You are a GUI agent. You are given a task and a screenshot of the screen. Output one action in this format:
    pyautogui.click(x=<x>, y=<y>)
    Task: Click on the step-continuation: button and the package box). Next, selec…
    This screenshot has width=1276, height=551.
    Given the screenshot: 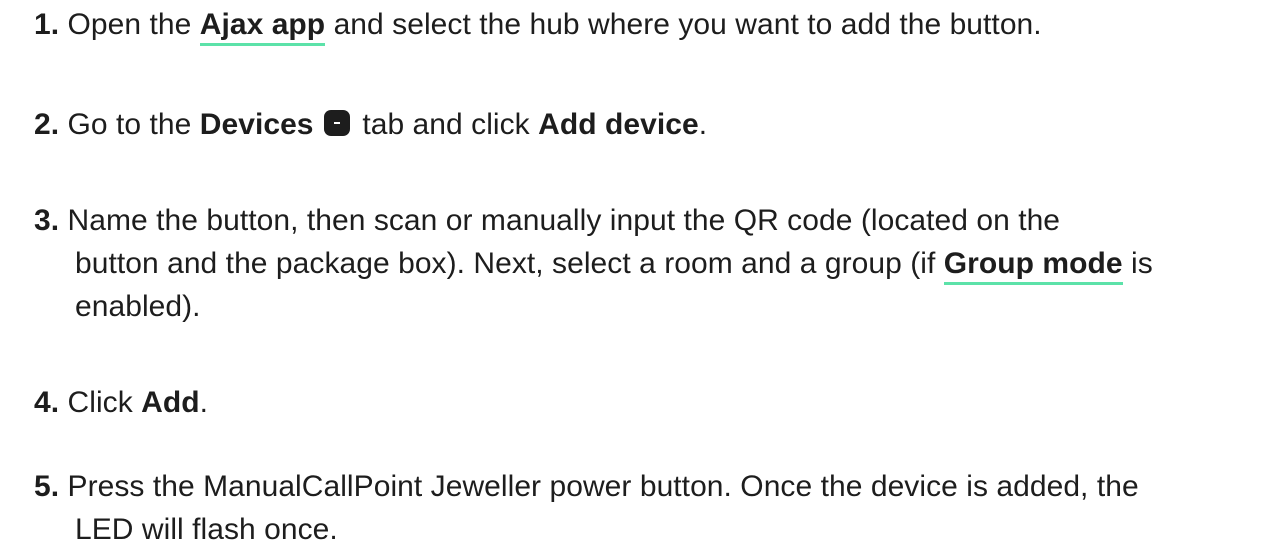 What is the action you would take?
    pyautogui.click(x=646, y=264)
    